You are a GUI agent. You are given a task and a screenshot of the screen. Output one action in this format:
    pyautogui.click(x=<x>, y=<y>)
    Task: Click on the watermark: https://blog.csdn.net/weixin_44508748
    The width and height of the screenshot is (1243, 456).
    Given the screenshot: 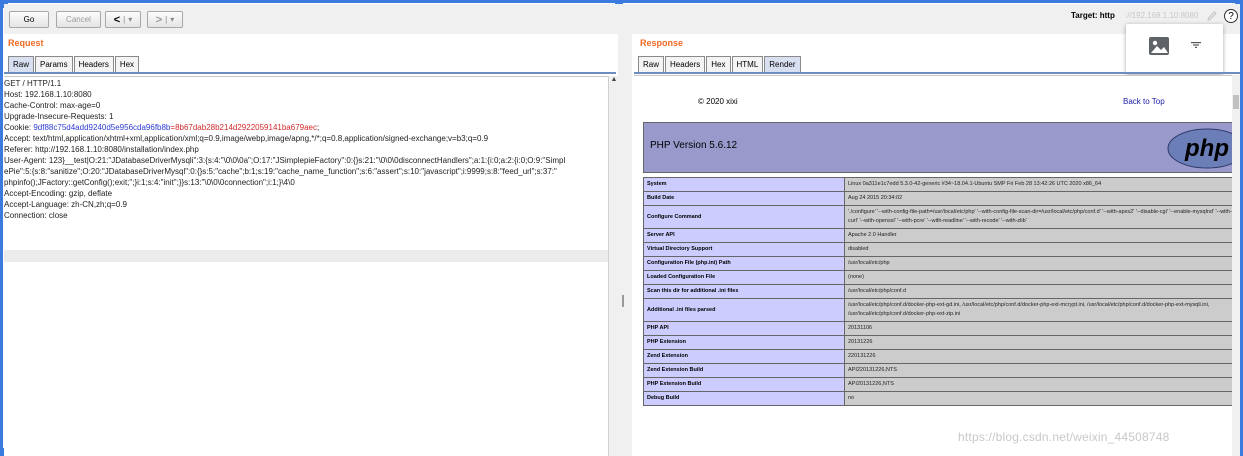 What is the action you would take?
    pyautogui.click(x=1064, y=437)
    